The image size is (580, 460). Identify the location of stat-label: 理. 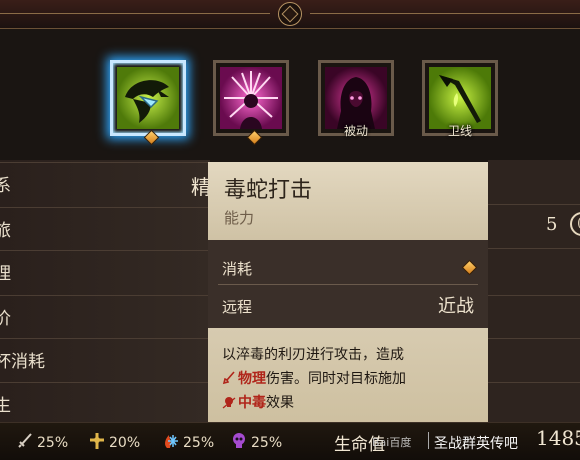
(5, 274).